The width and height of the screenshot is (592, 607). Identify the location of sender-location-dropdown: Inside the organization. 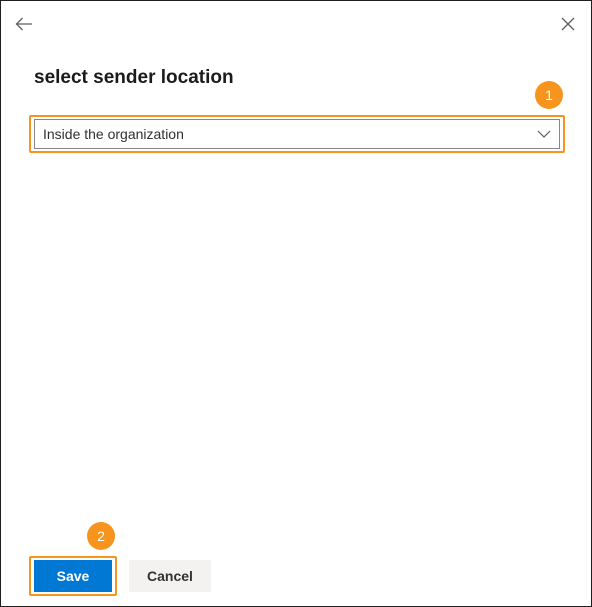
(297, 134).